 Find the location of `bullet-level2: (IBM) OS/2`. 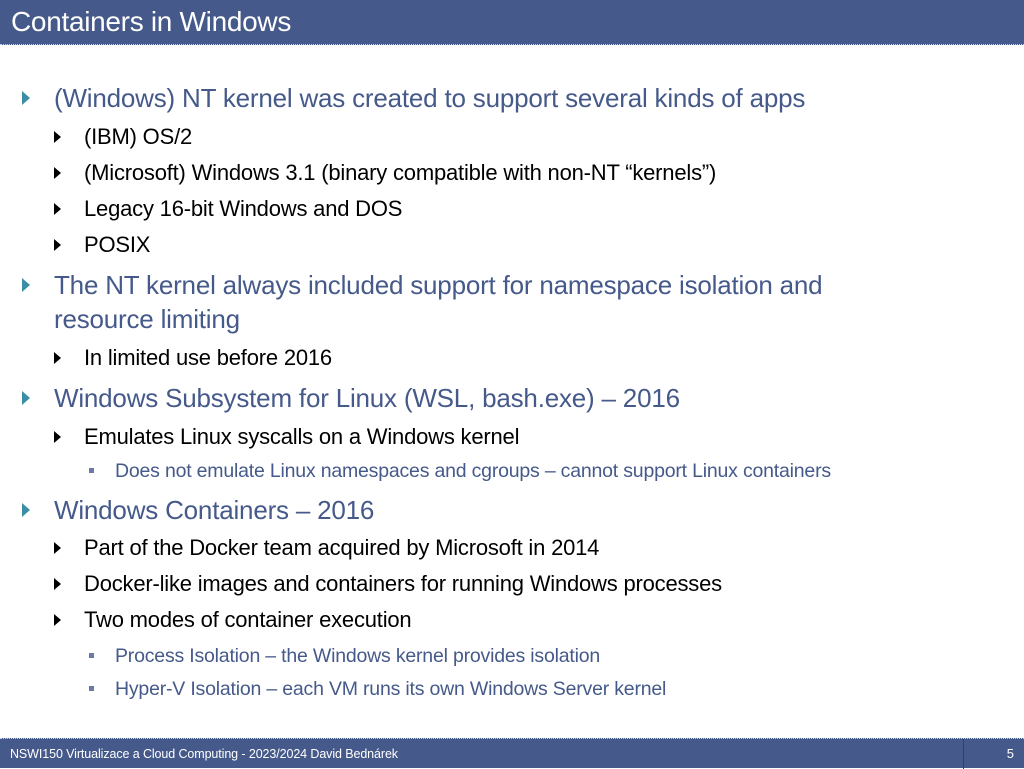

bullet-level2: (IBM) OS/2 is located at coordinates (123, 137).